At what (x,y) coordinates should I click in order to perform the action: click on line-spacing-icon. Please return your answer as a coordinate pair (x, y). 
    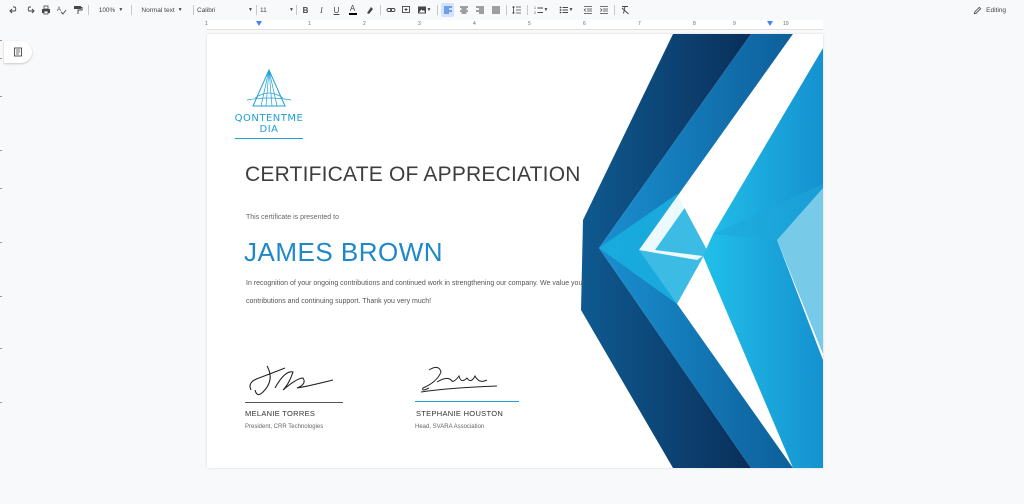
    Looking at the image, I should click on (516, 10).